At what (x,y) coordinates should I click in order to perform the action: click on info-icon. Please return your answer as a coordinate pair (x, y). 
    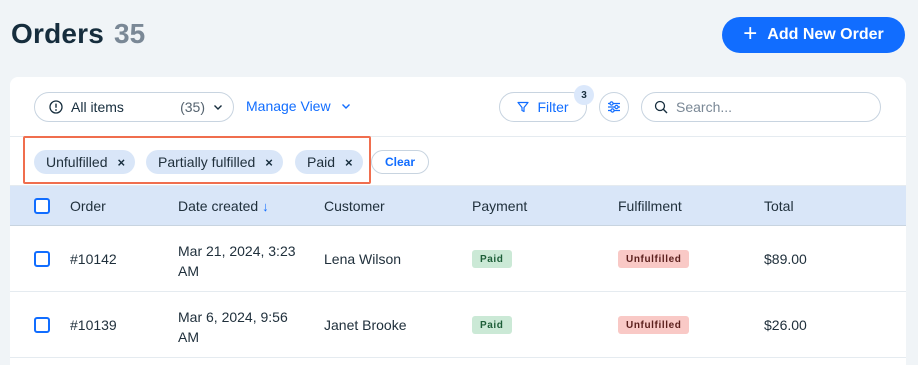
    Looking at the image, I should click on (56, 107).